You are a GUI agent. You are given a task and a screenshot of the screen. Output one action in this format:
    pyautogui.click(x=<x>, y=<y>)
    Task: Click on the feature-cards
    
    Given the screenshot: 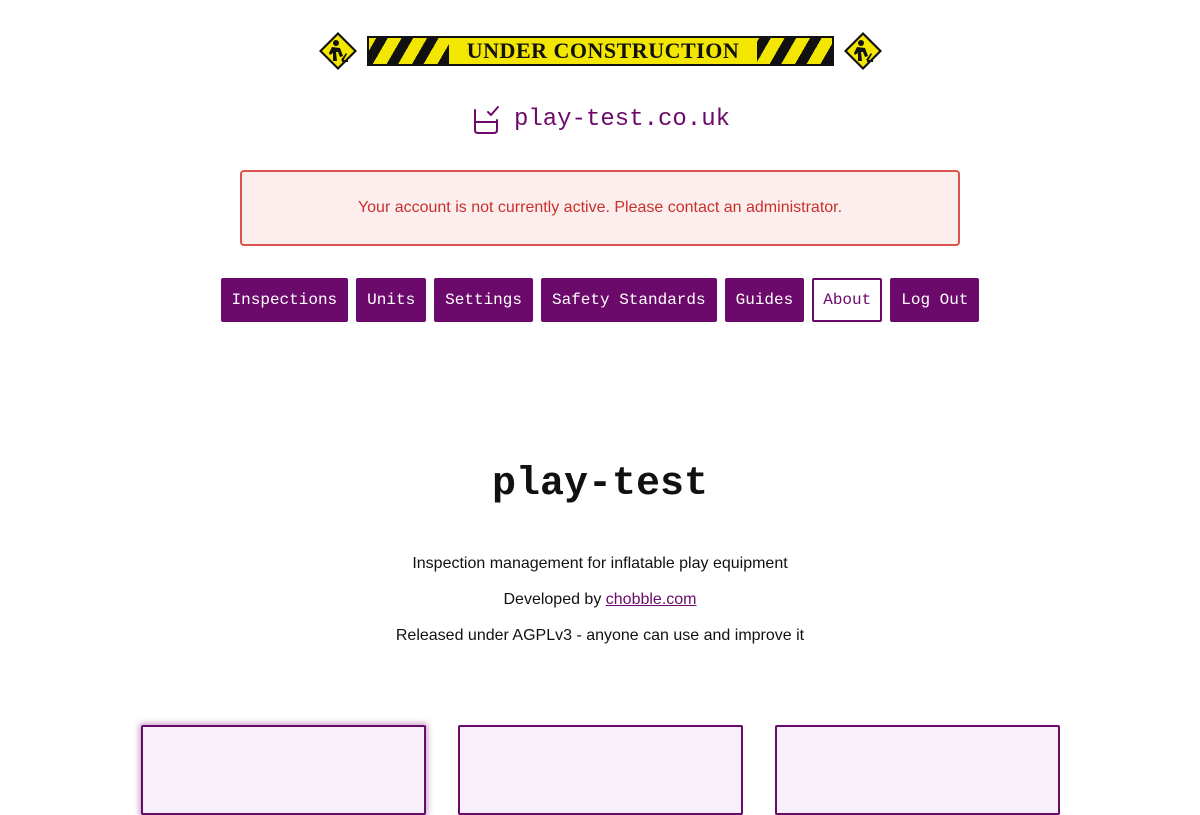 What is the action you would take?
    pyautogui.click(x=600, y=770)
    